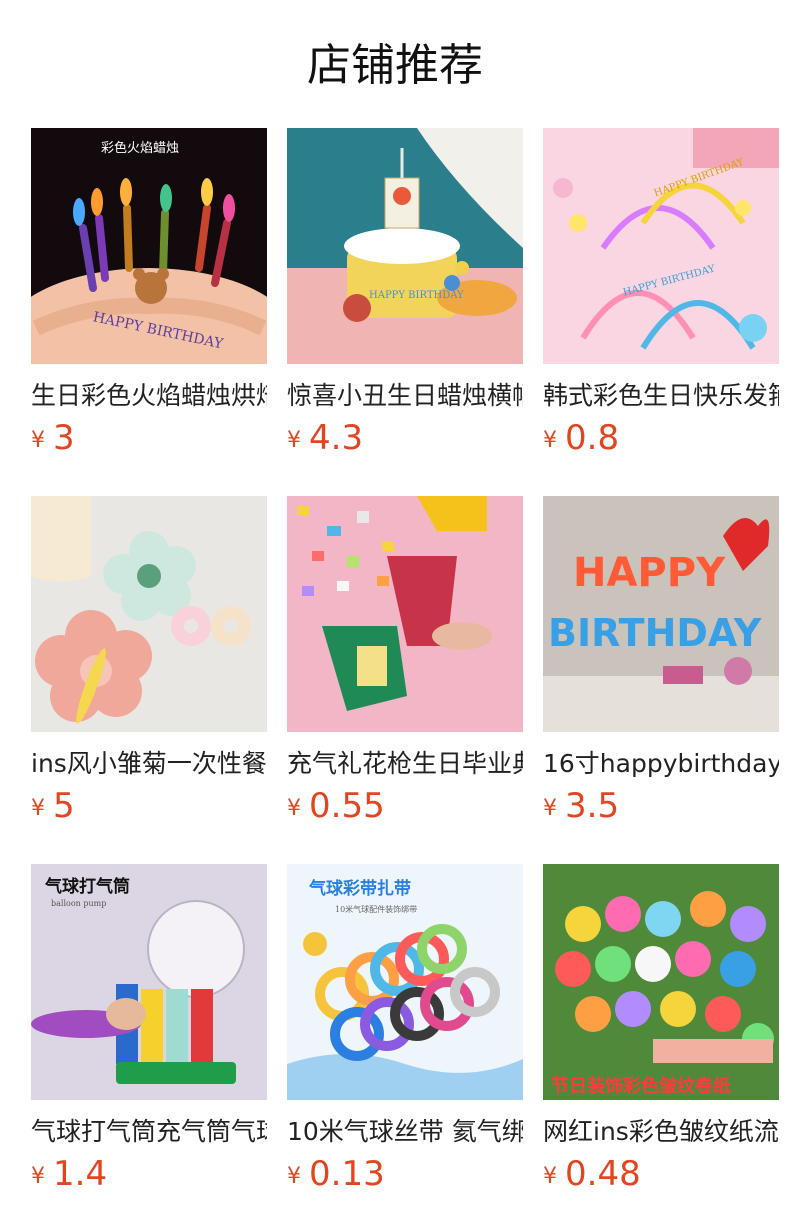 This screenshot has height=1232, width=790. I want to click on product-card: 气球打气筒 balloon pump 气球打气筒充气筒气球工具 ¥1.4, so click(149, 1048).